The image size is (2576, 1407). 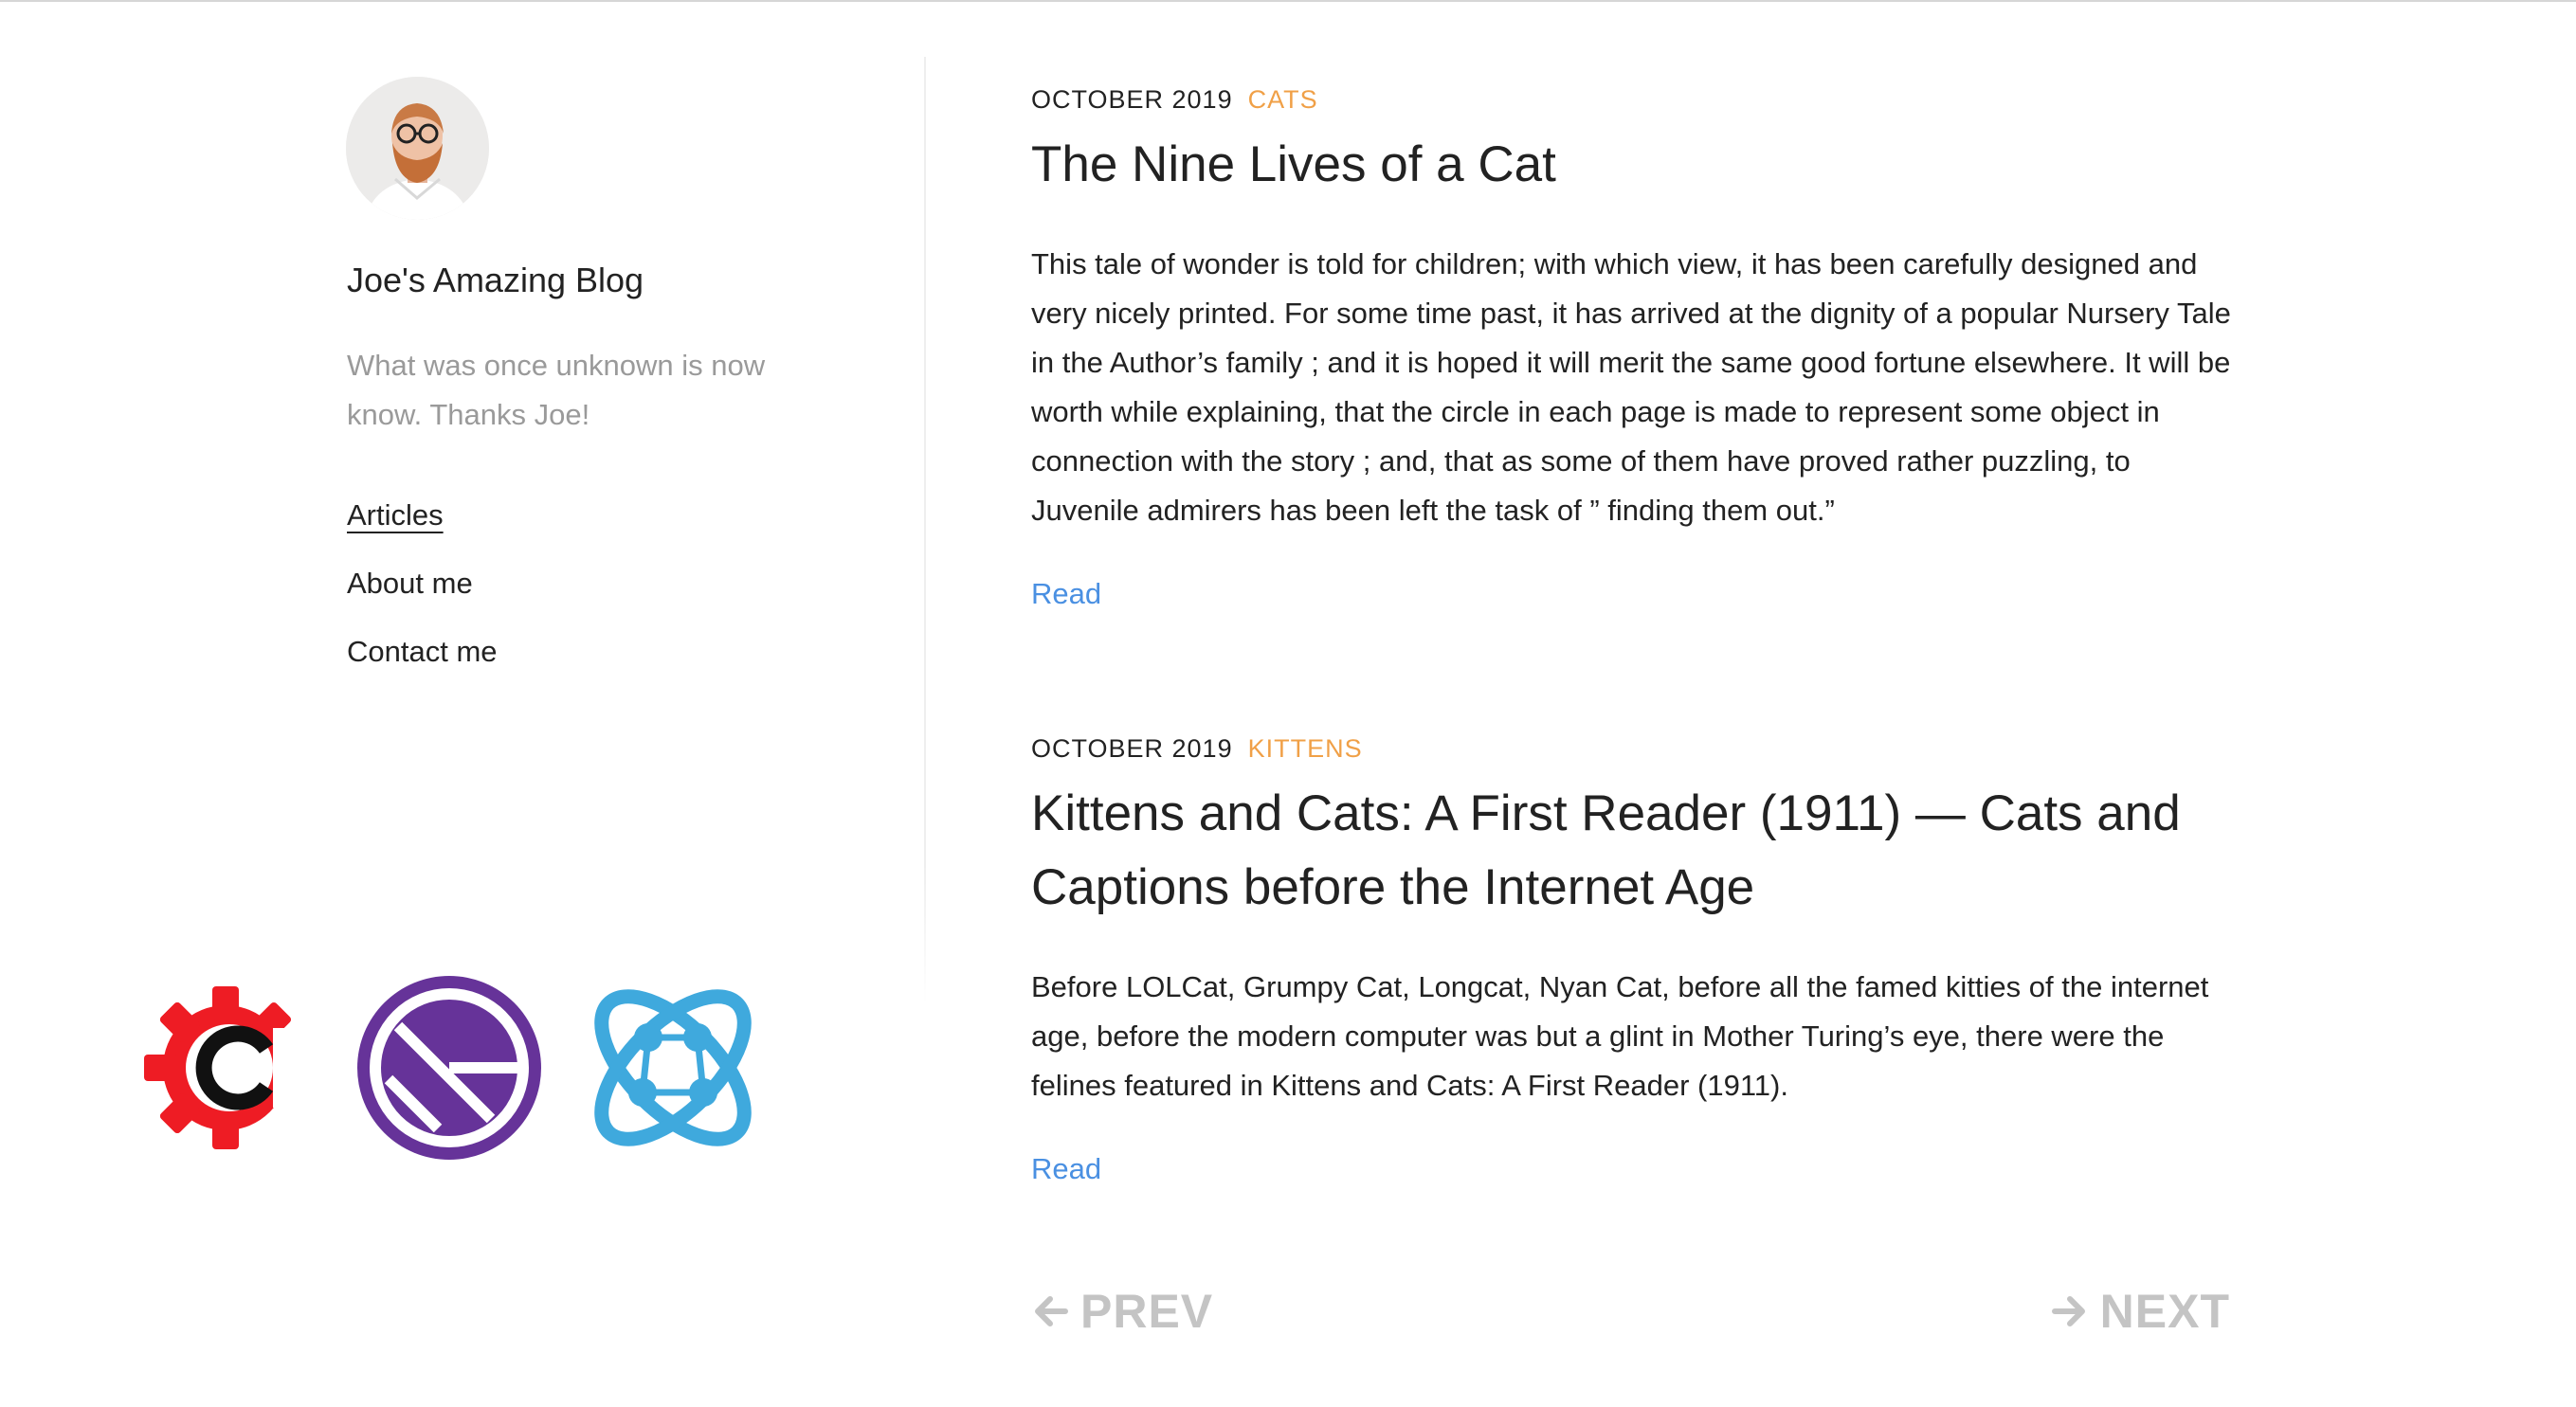 What do you see at coordinates (2070, 1311) in the screenshot?
I see `arrow-right-icon` at bounding box center [2070, 1311].